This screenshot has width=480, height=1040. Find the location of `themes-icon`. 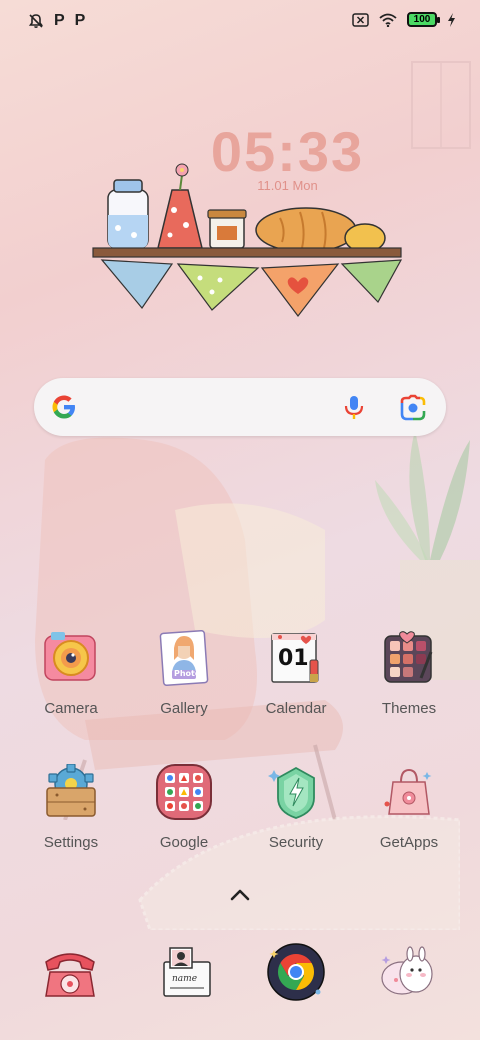

themes-icon is located at coordinates (409, 658).